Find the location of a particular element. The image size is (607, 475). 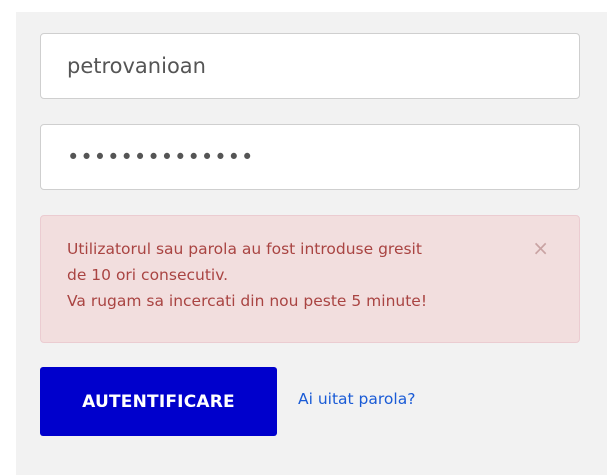

username-field is located at coordinates (310, 66).